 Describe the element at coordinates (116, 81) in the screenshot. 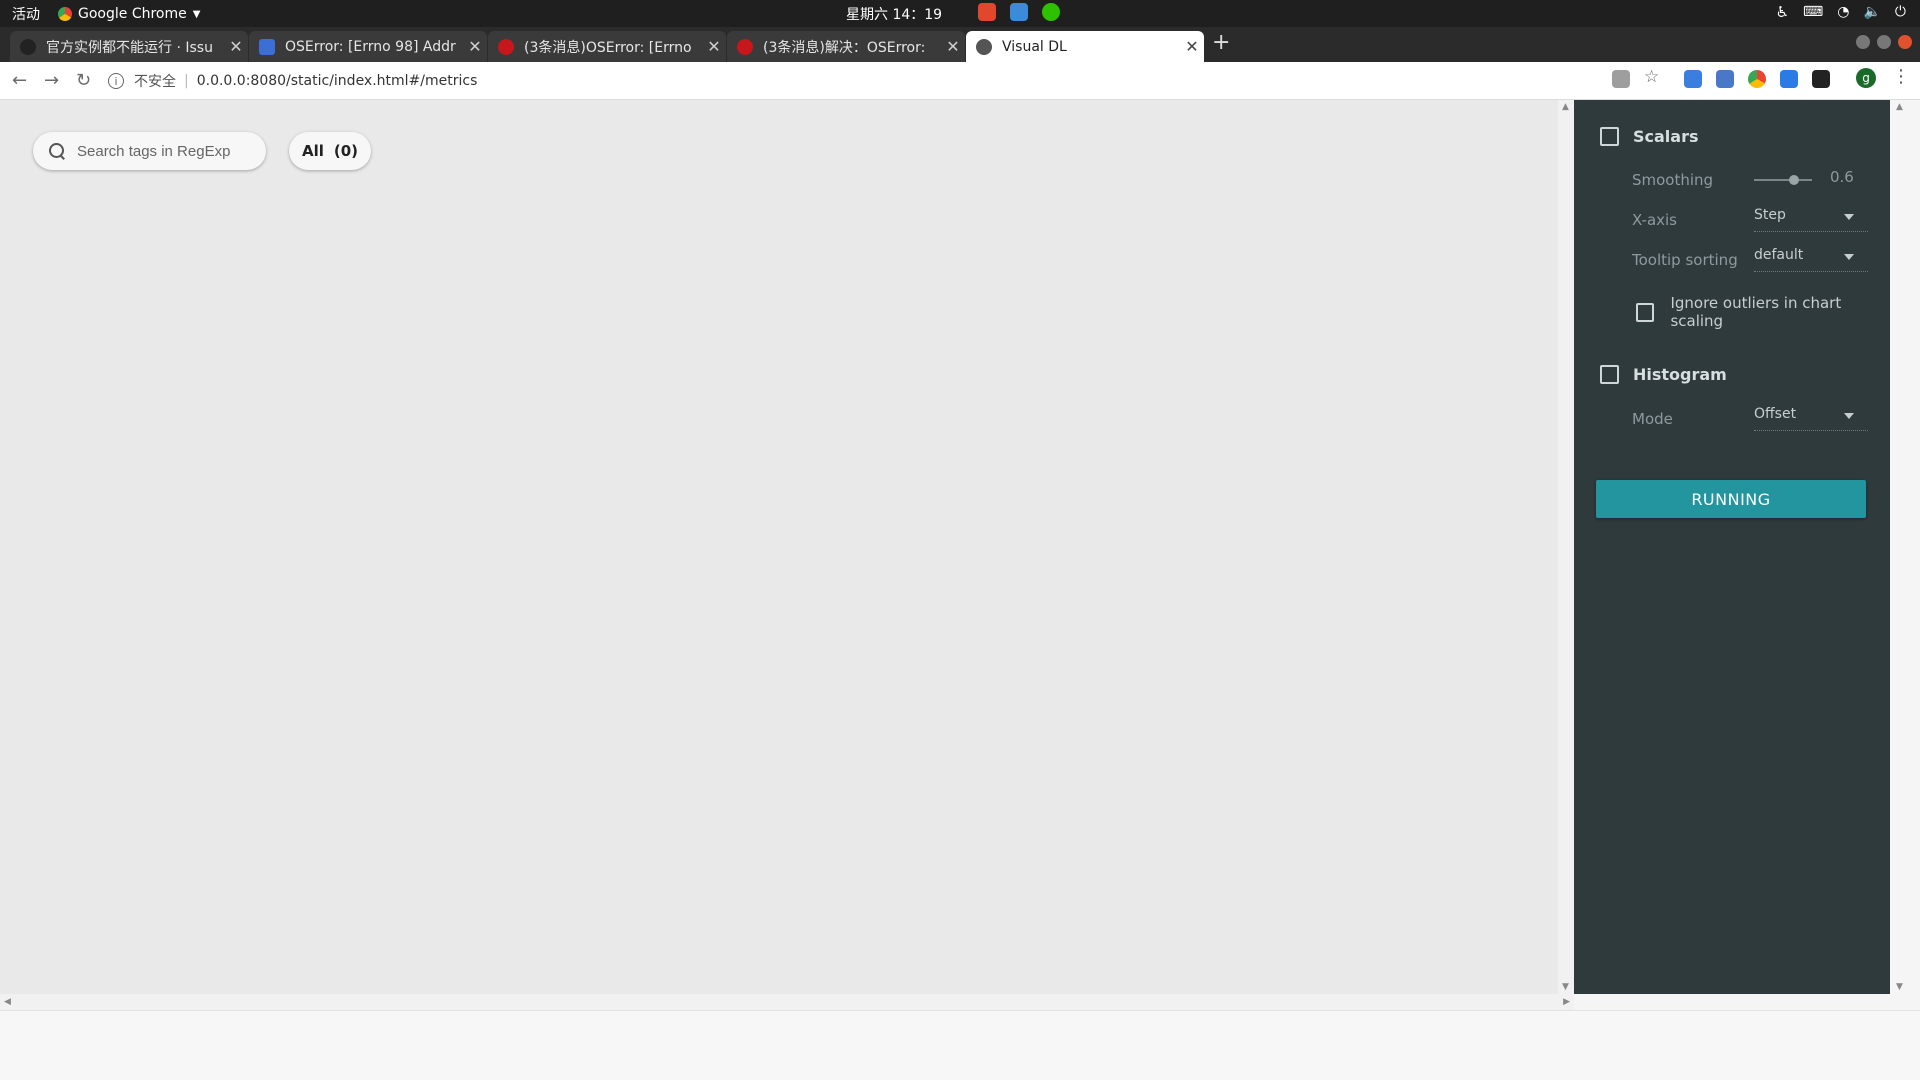

I see `info-icon: i` at that location.